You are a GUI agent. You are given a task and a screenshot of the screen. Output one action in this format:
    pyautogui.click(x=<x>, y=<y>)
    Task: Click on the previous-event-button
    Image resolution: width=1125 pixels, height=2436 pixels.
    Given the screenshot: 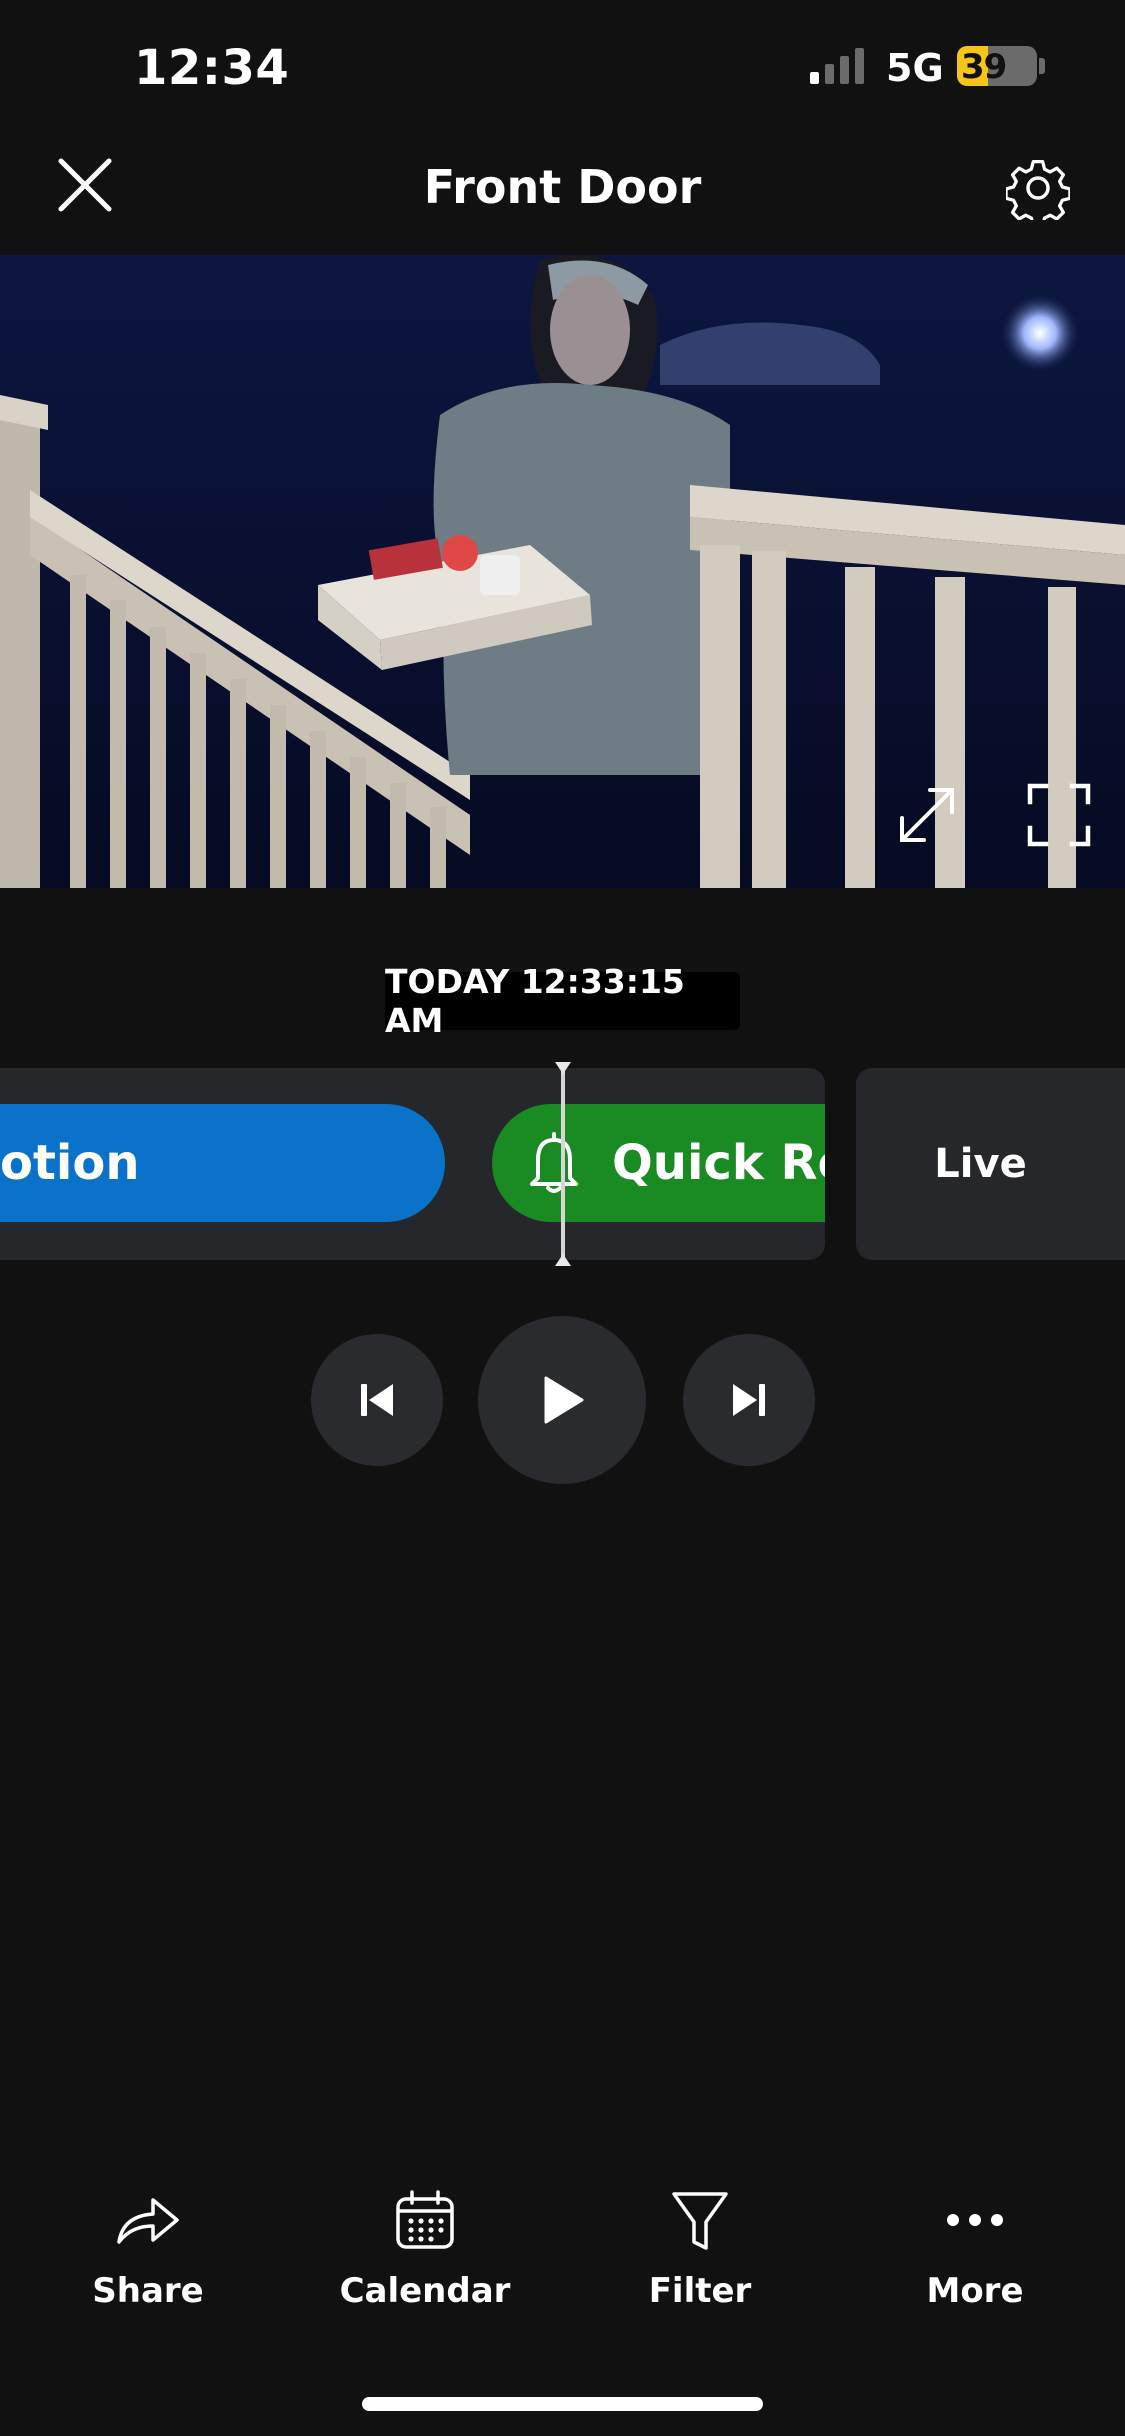 What is the action you would take?
    pyautogui.click(x=377, y=1400)
    